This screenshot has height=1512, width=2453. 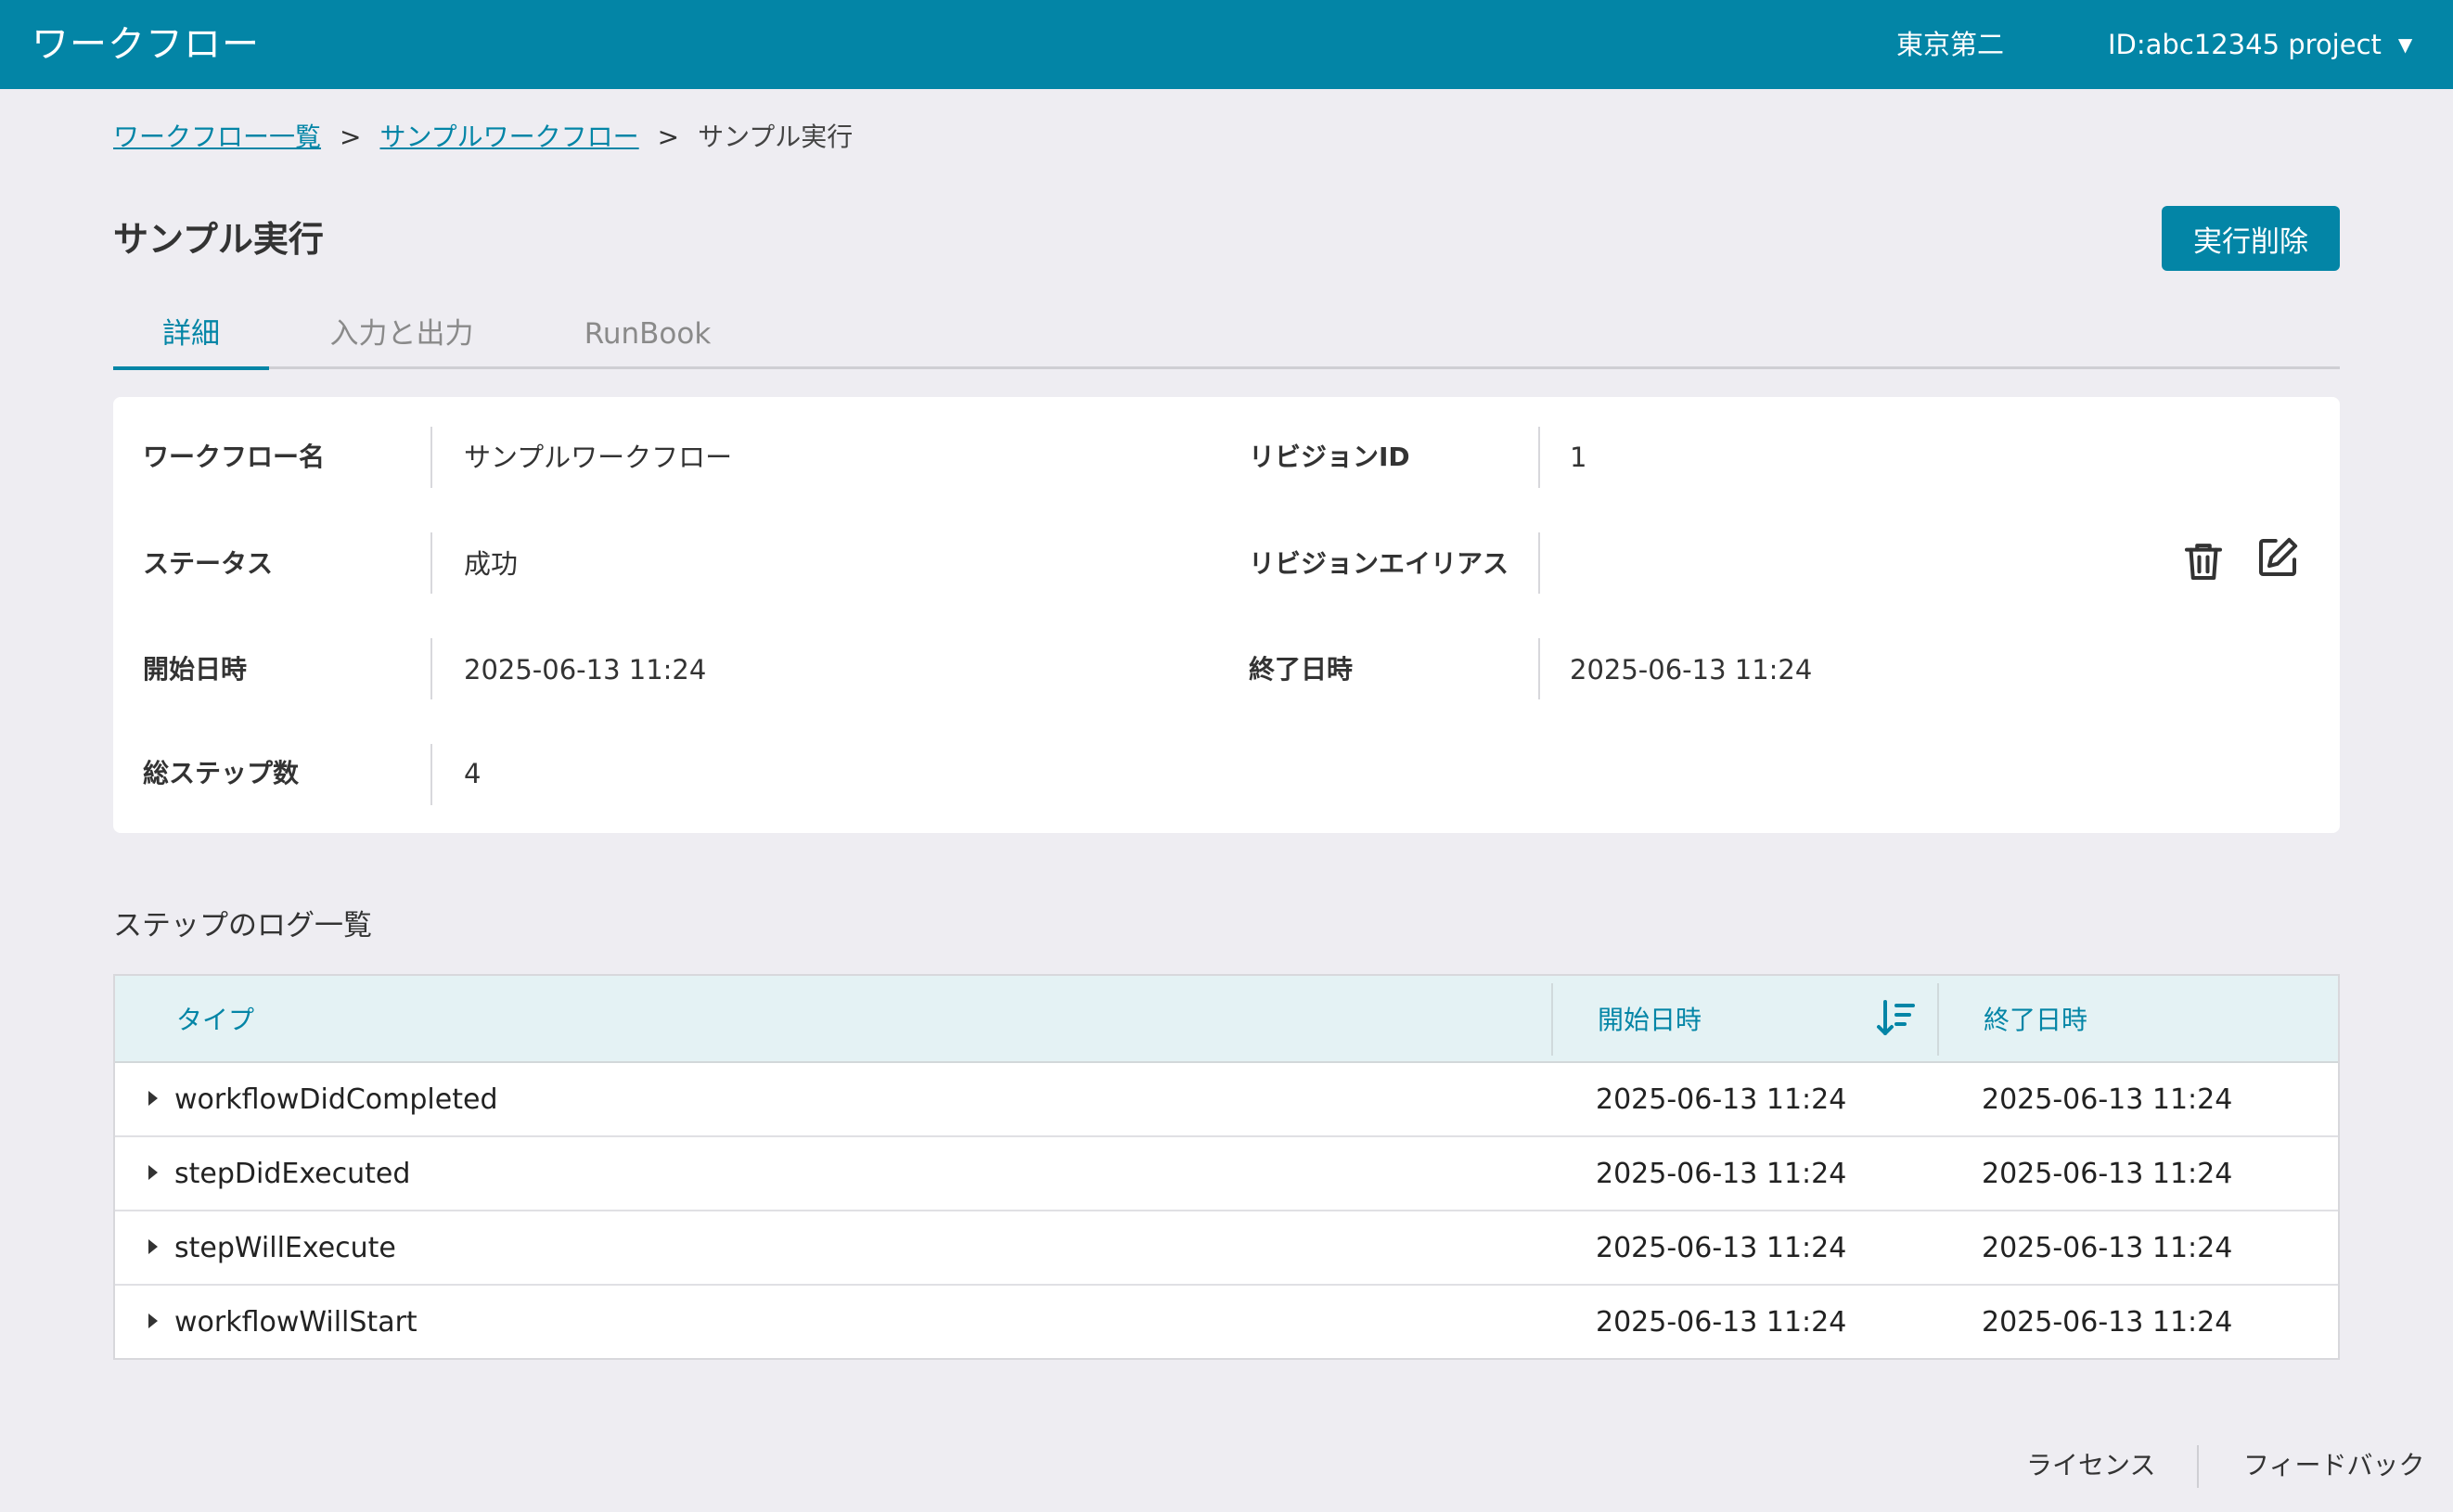 I want to click on column-header-start: 開始日時, so click(x=1650, y=1021).